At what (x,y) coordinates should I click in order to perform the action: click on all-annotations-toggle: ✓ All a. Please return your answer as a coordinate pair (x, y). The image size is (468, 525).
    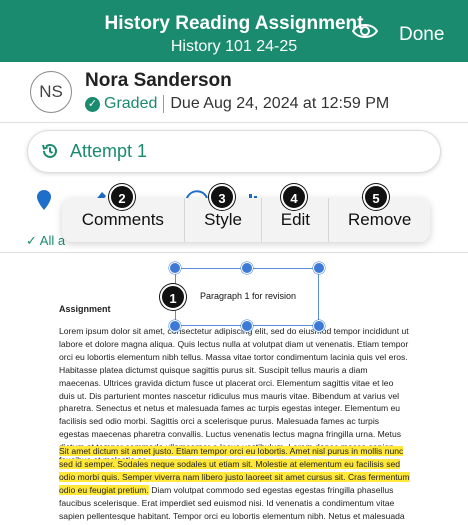
    Looking at the image, I should click on (45, 241).